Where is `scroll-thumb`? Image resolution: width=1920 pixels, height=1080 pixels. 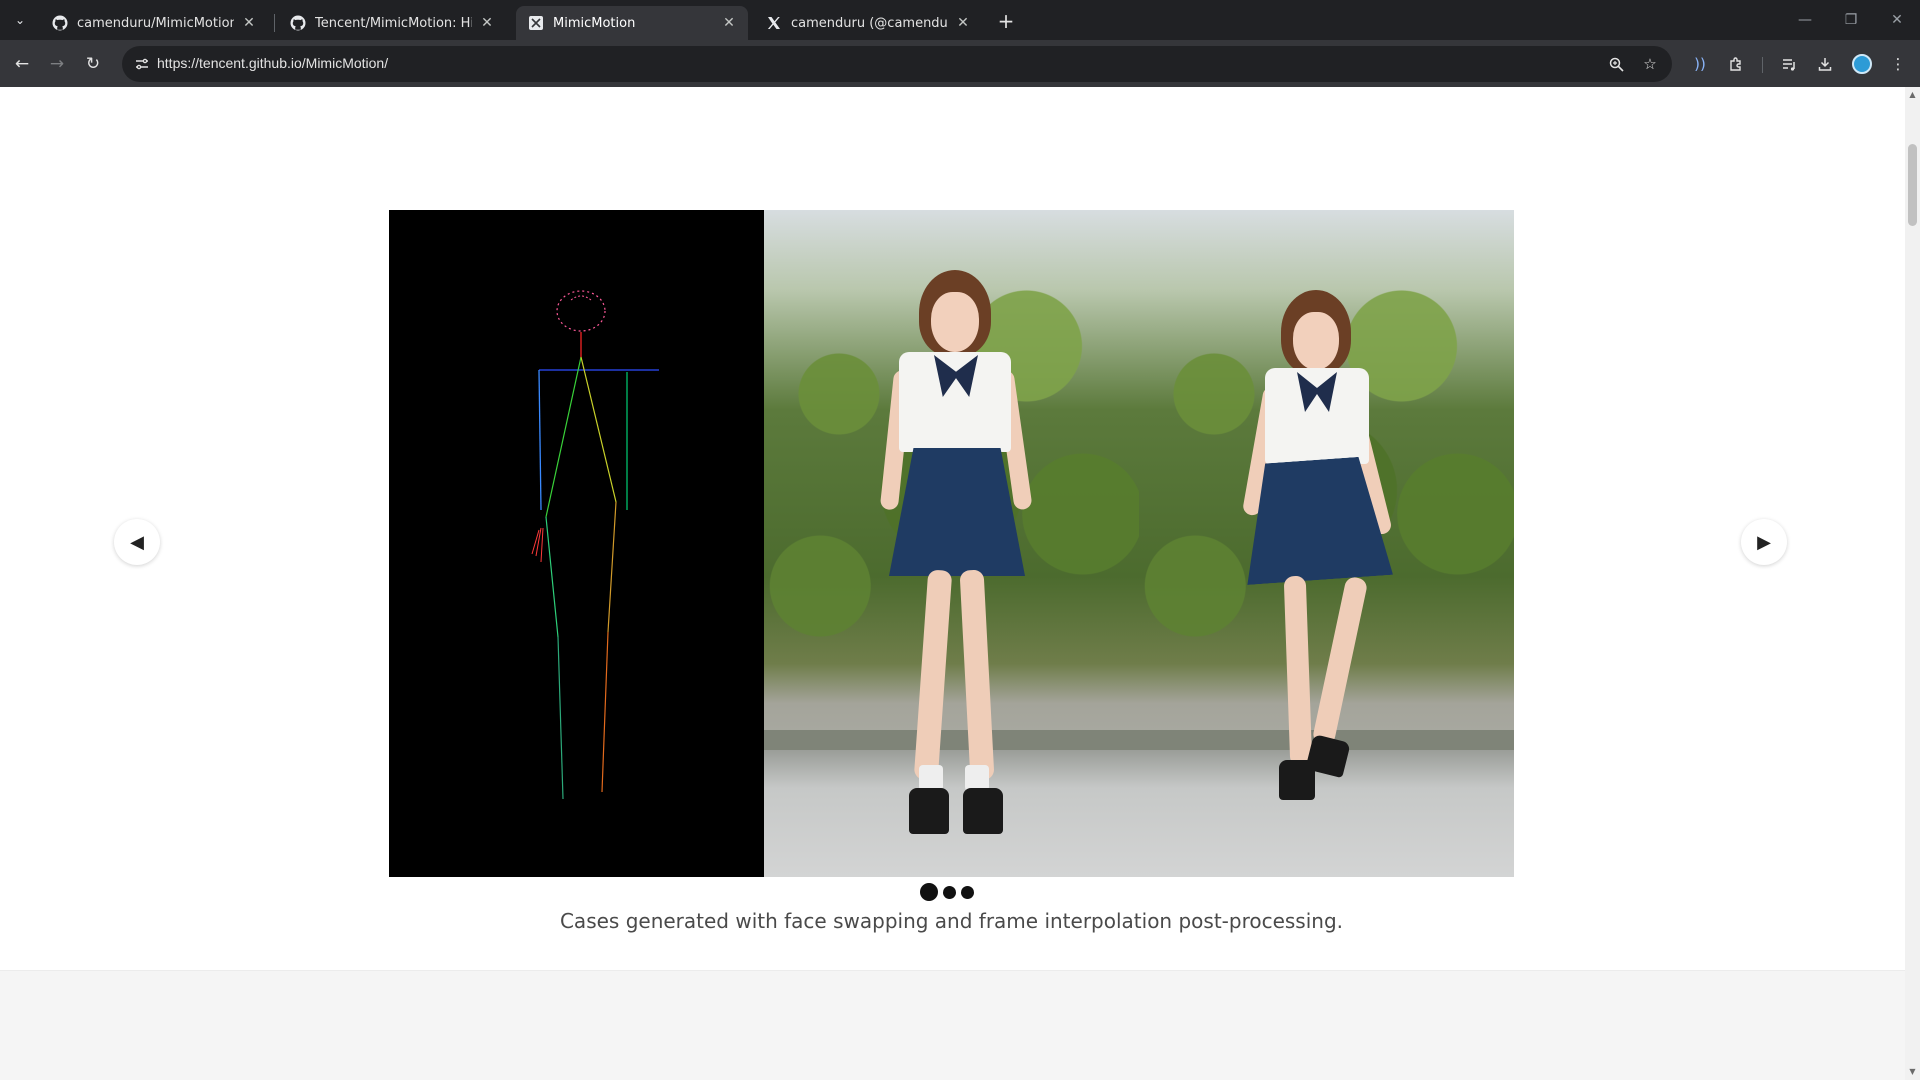 scroll-thumb is located at coordinates (1912, 185).